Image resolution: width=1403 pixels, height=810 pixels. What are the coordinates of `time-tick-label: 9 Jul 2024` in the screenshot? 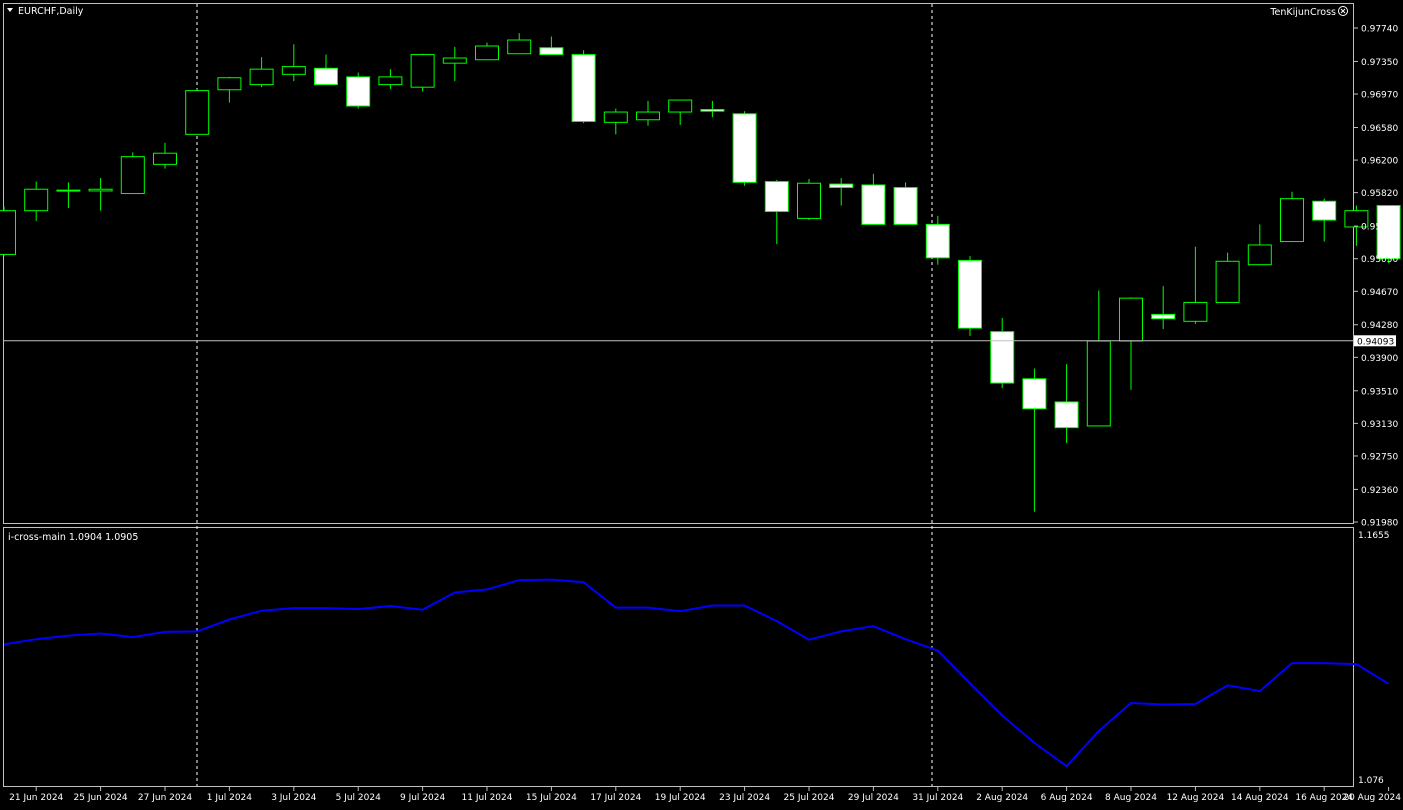 It's located at (422, 798).